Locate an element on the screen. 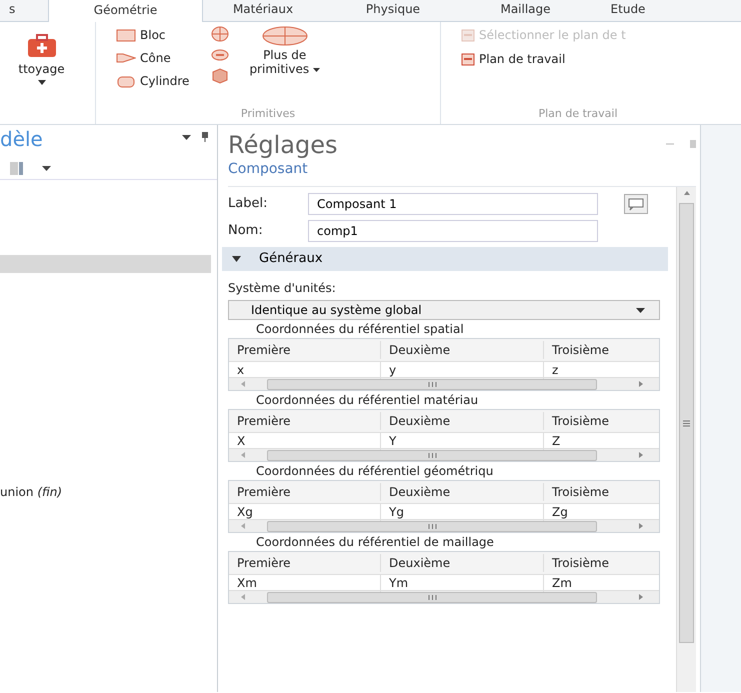 This screenshot has height=693, width=741. tree-row is located at coordinates (105, 264).